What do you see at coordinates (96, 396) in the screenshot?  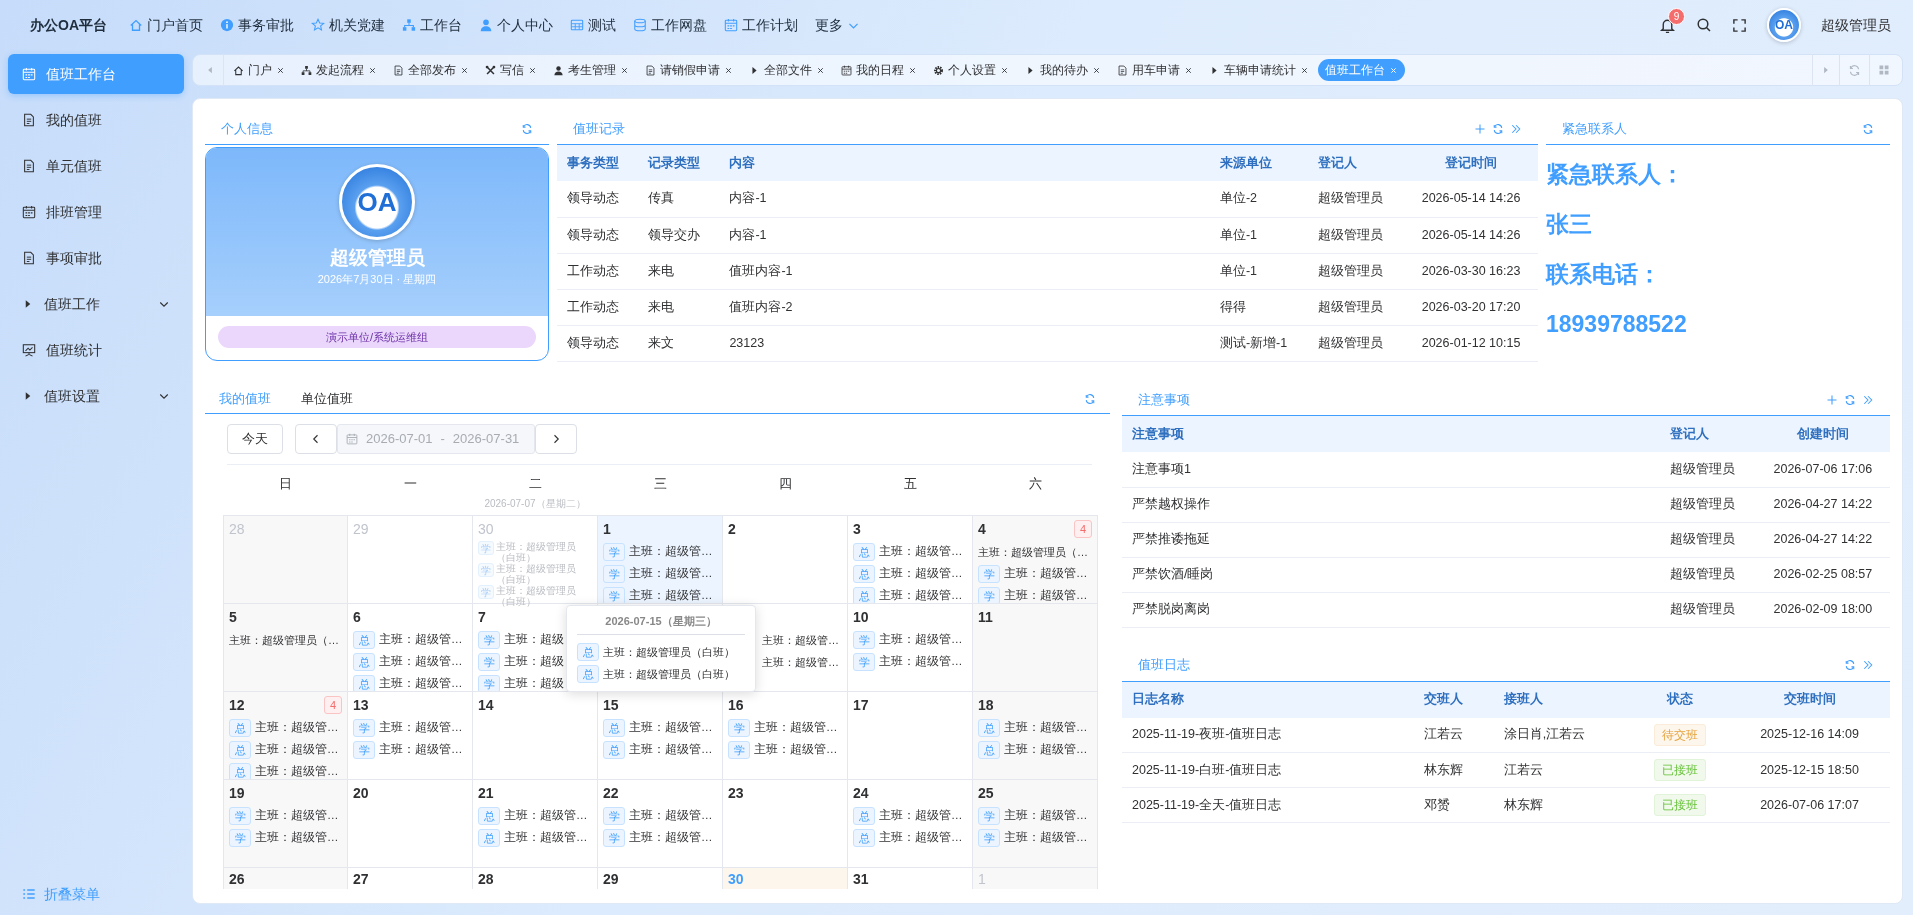 I see `sidebar-item: 值班设置` at bounding box center [96, 396].